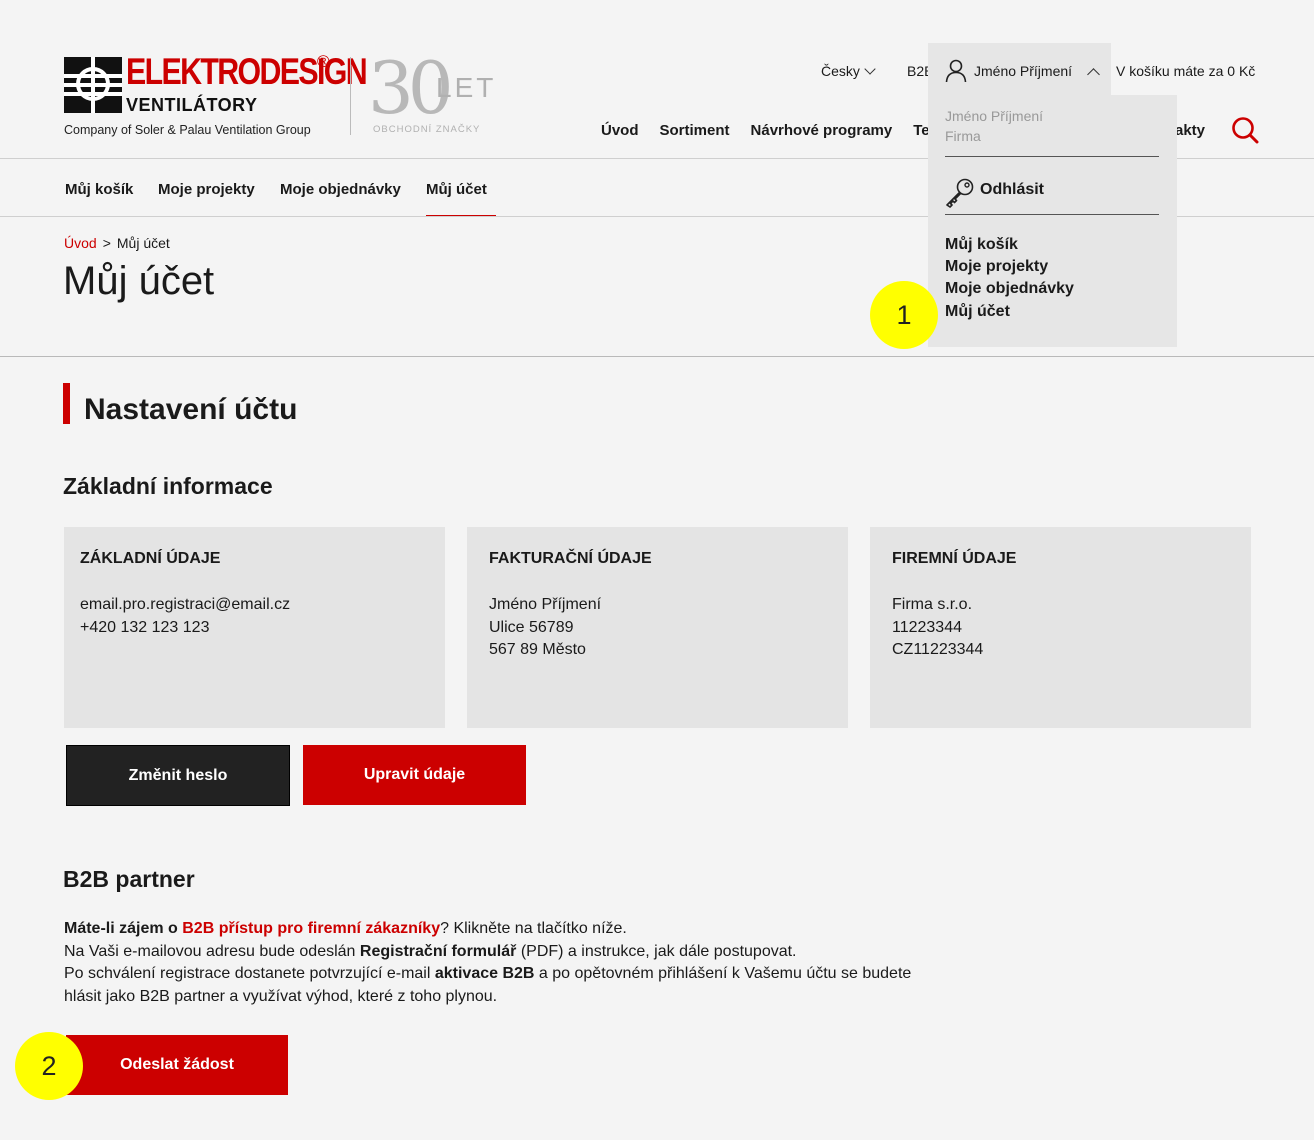  I want to click on breadcrumb-home: Úvod, so click(80, 243).